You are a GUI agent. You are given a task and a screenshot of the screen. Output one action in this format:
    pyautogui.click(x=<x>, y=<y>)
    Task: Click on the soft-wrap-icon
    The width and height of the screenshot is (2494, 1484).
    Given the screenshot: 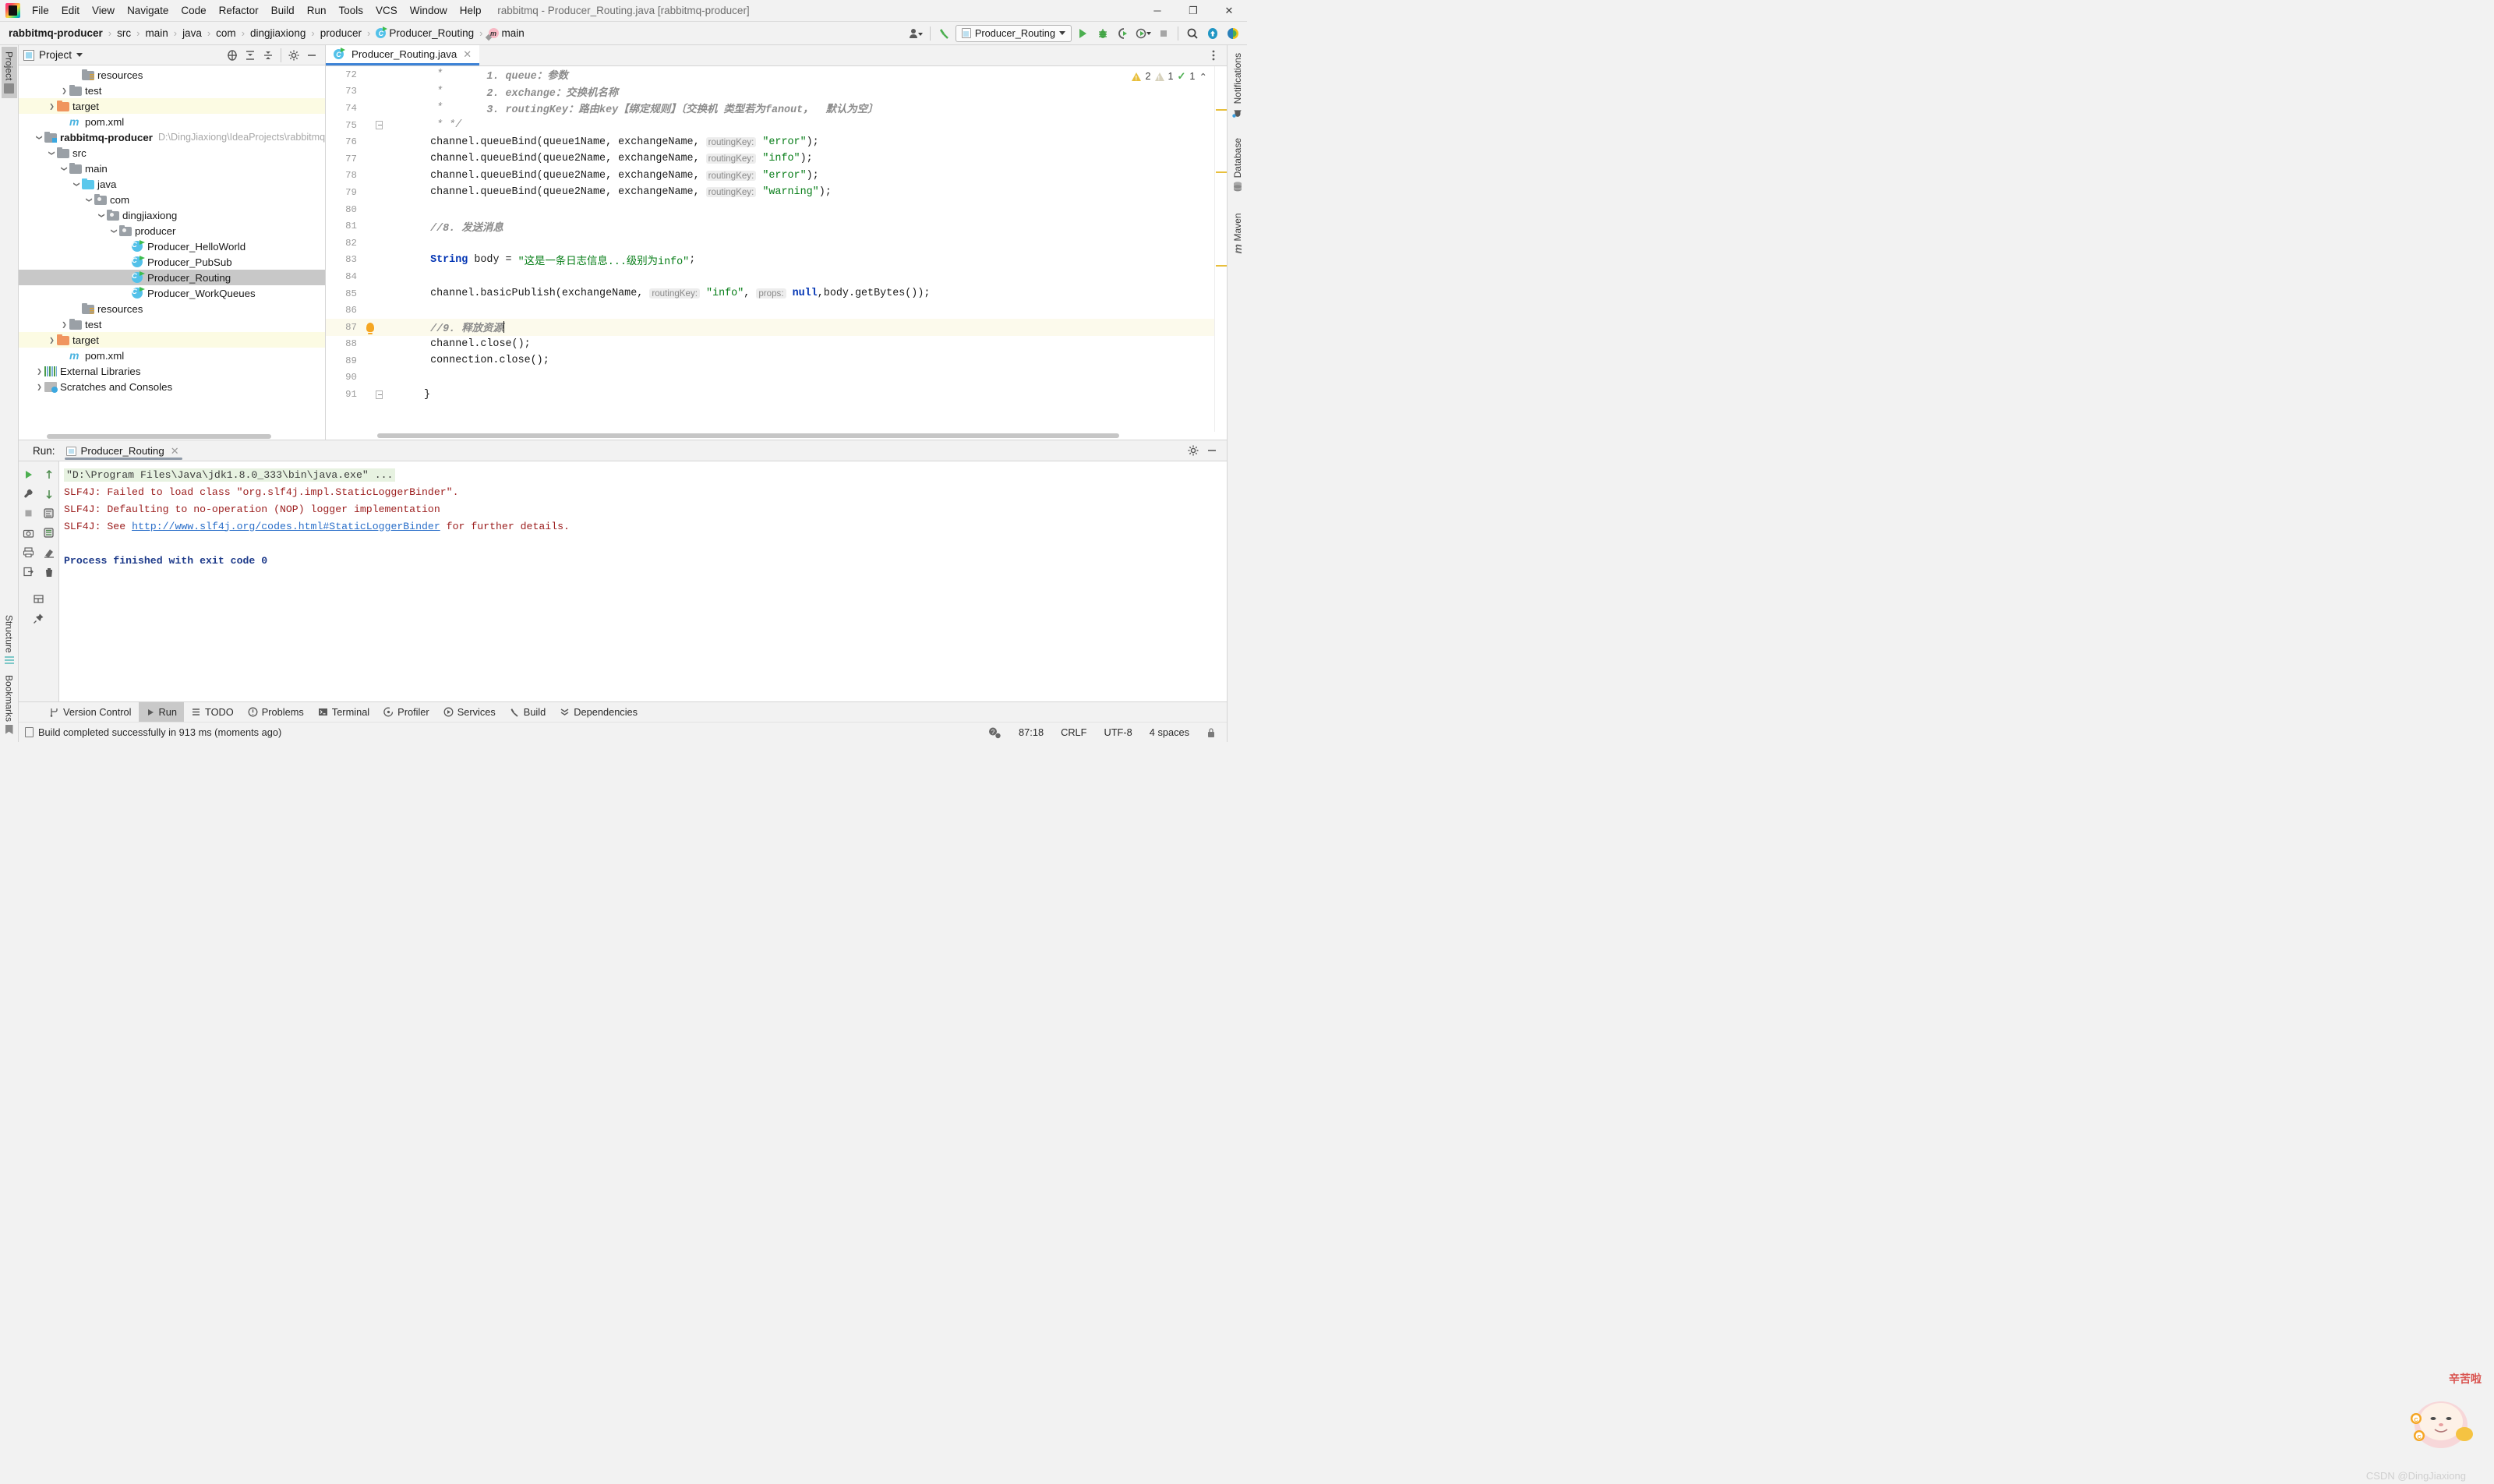 What is the action you would take?
    pyautogui.click(x=49, y=513)
    